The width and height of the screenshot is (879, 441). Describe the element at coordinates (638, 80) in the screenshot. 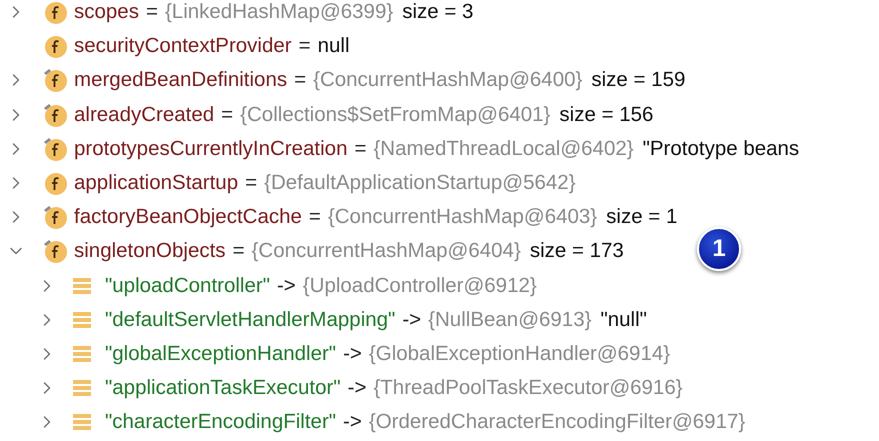

I see `value-detail: size = 159` at that location.